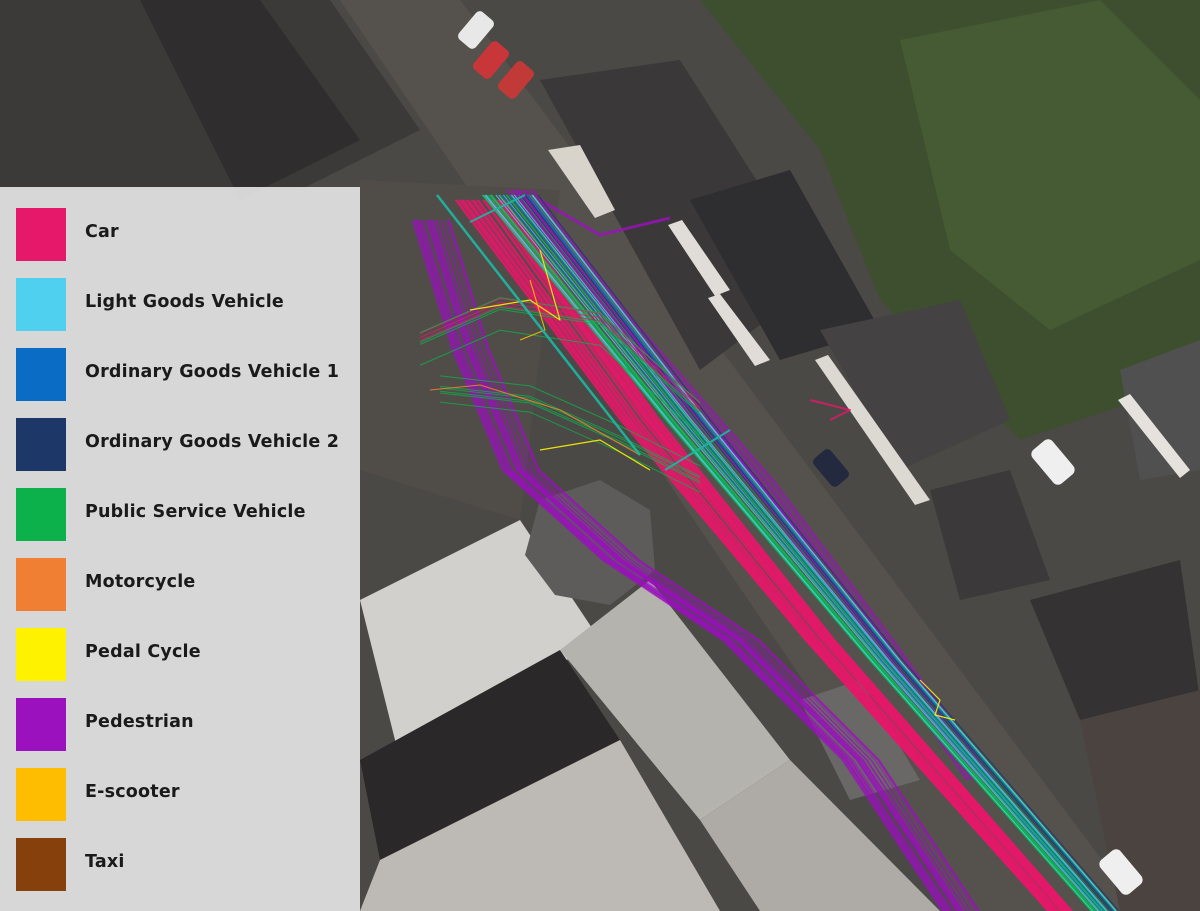 This screenshot has height=911, width=1200. Describe the element at coordinates (105, 862) in the screenshot. I see `legend-label-taxi: Taxi` at that location.